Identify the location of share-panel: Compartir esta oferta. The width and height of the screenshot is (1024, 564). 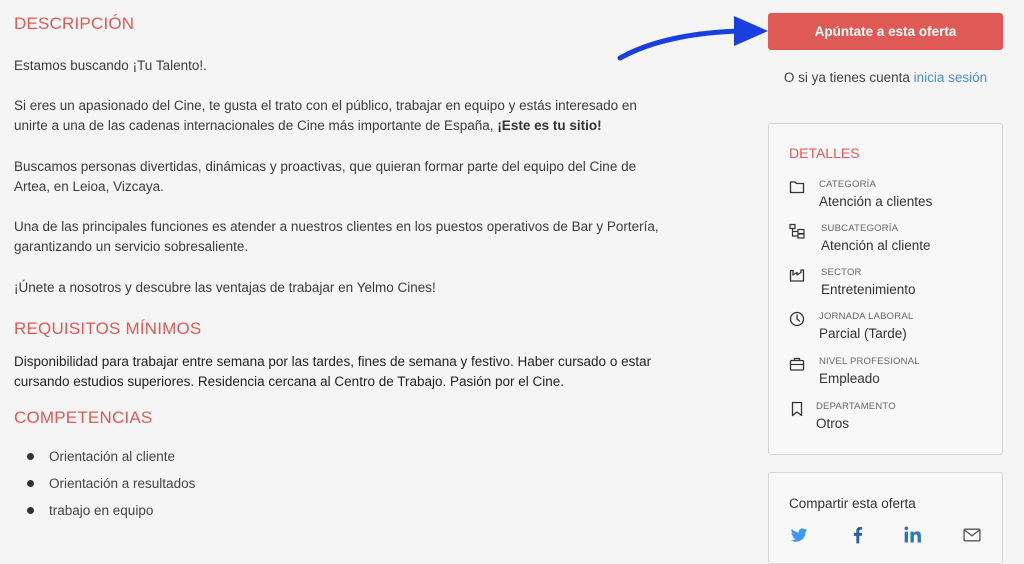
(885, 518).